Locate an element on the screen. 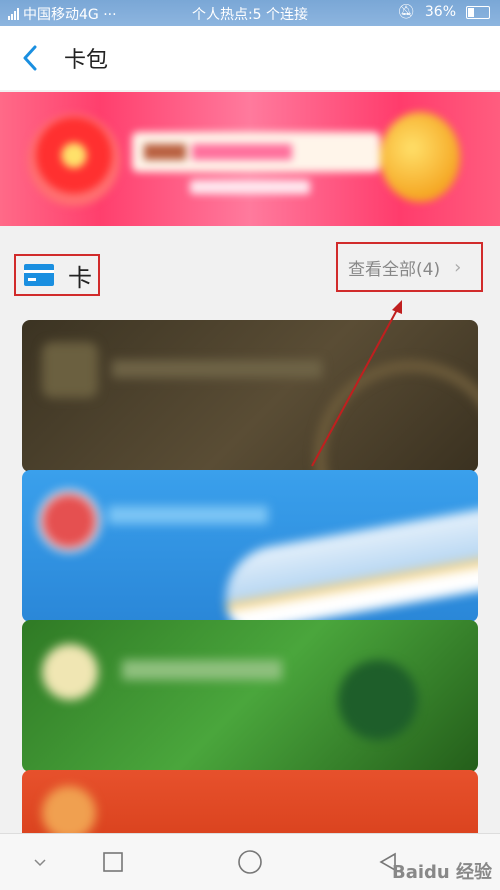 The width and height of the screenshot is (500, 890). cards-section-header: 卡 查看全部(4) › is located at coordinates (250, 264).